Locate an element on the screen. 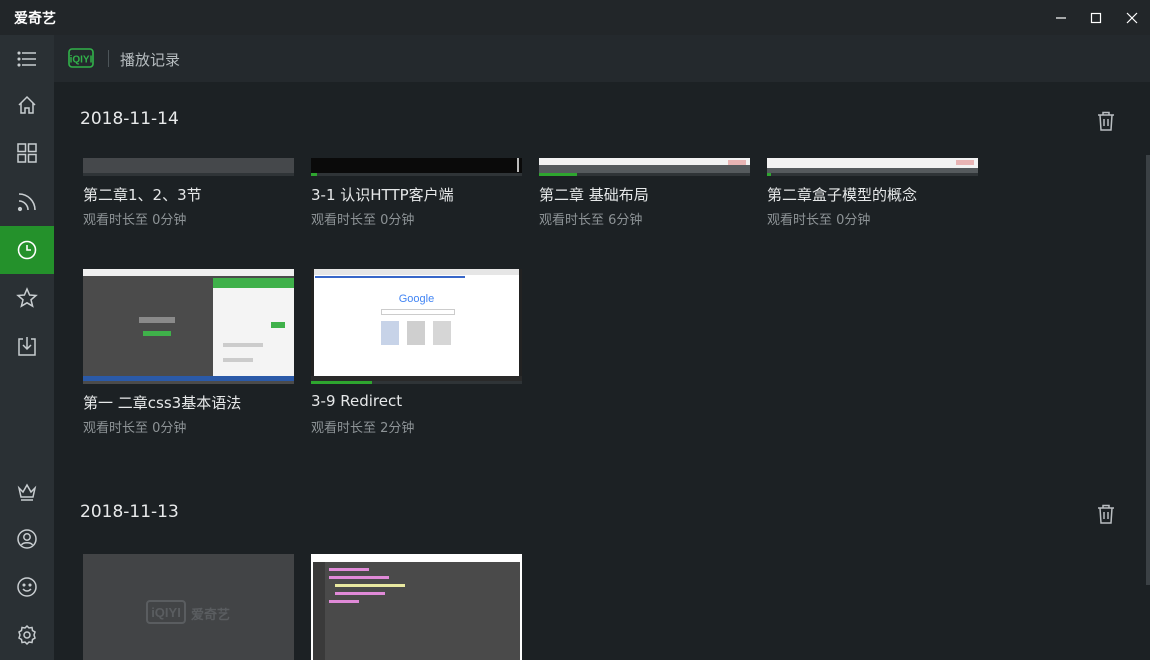 The height and width of the screenshot is (660, 1150). iqiyi-logo: iQIYI is located at coordinates (81, 58).